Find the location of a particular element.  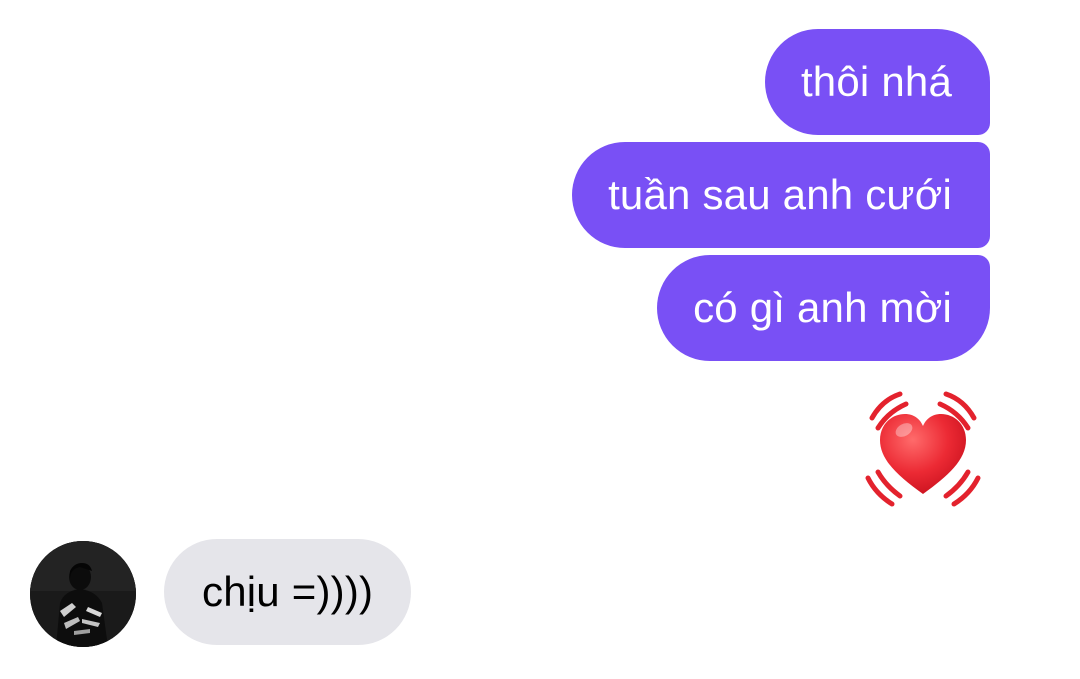

message-text: thôi nhá is located at coordinates (876, 81).